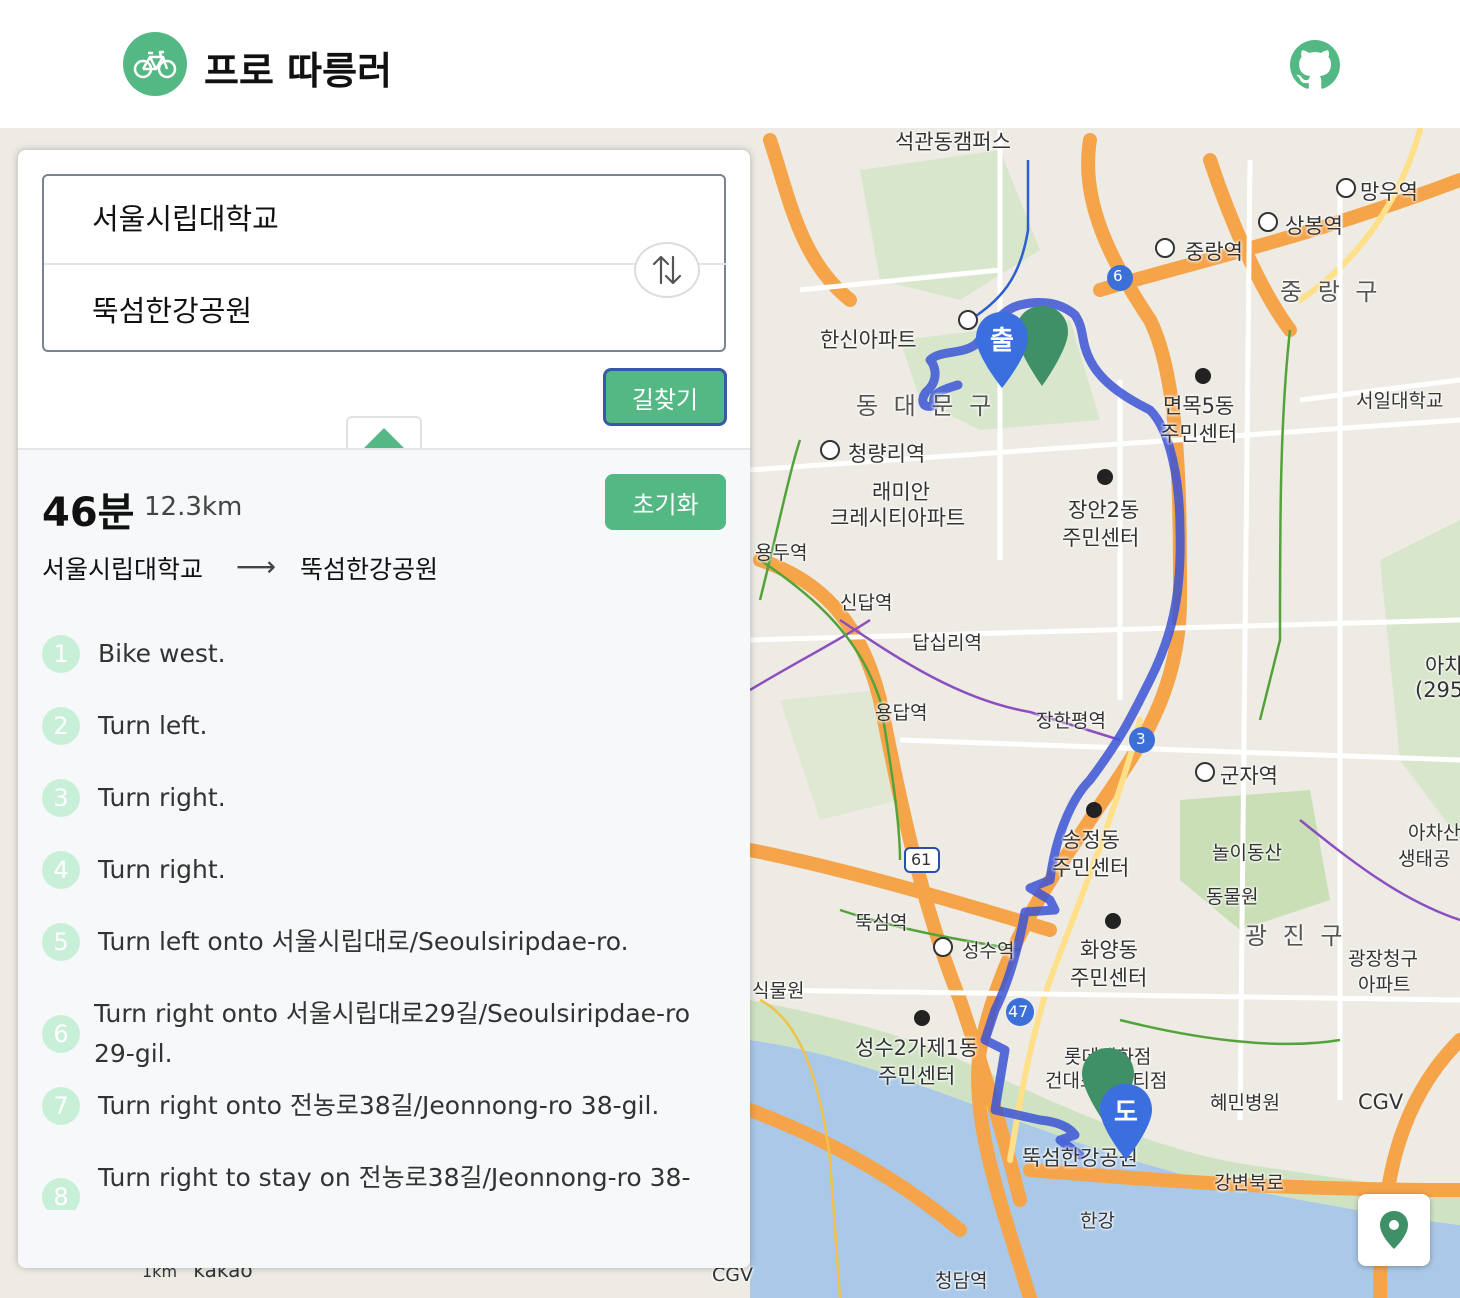 The width and height of the screenshot is (1460, 1298). Describe the element at coordinates (1437, 690) in the screenshot. I see `map-label: (295` at that location.